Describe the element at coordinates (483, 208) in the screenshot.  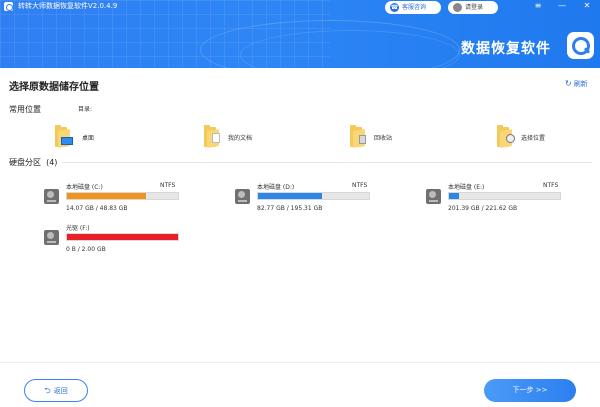
I see `drive-size: 201.39 GB / 221.62 GB` at that location.